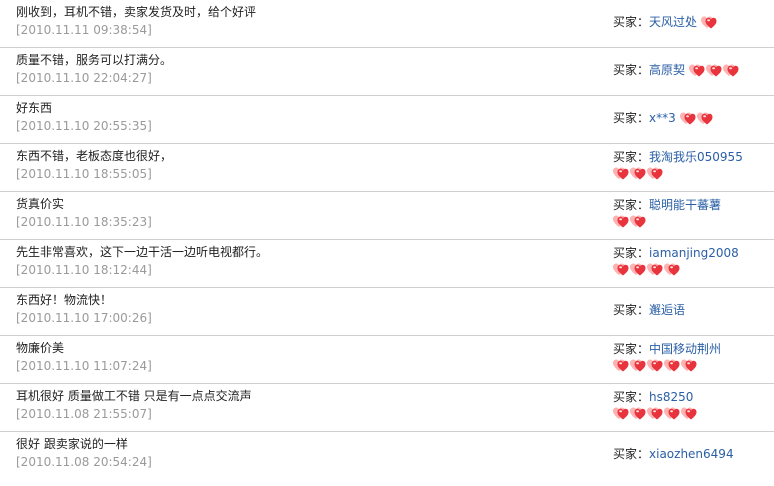  Describe the element at coordinates (84, 222) in the screenshot. I see `review-date: [2010.11.10 18:35:23]` at that location.